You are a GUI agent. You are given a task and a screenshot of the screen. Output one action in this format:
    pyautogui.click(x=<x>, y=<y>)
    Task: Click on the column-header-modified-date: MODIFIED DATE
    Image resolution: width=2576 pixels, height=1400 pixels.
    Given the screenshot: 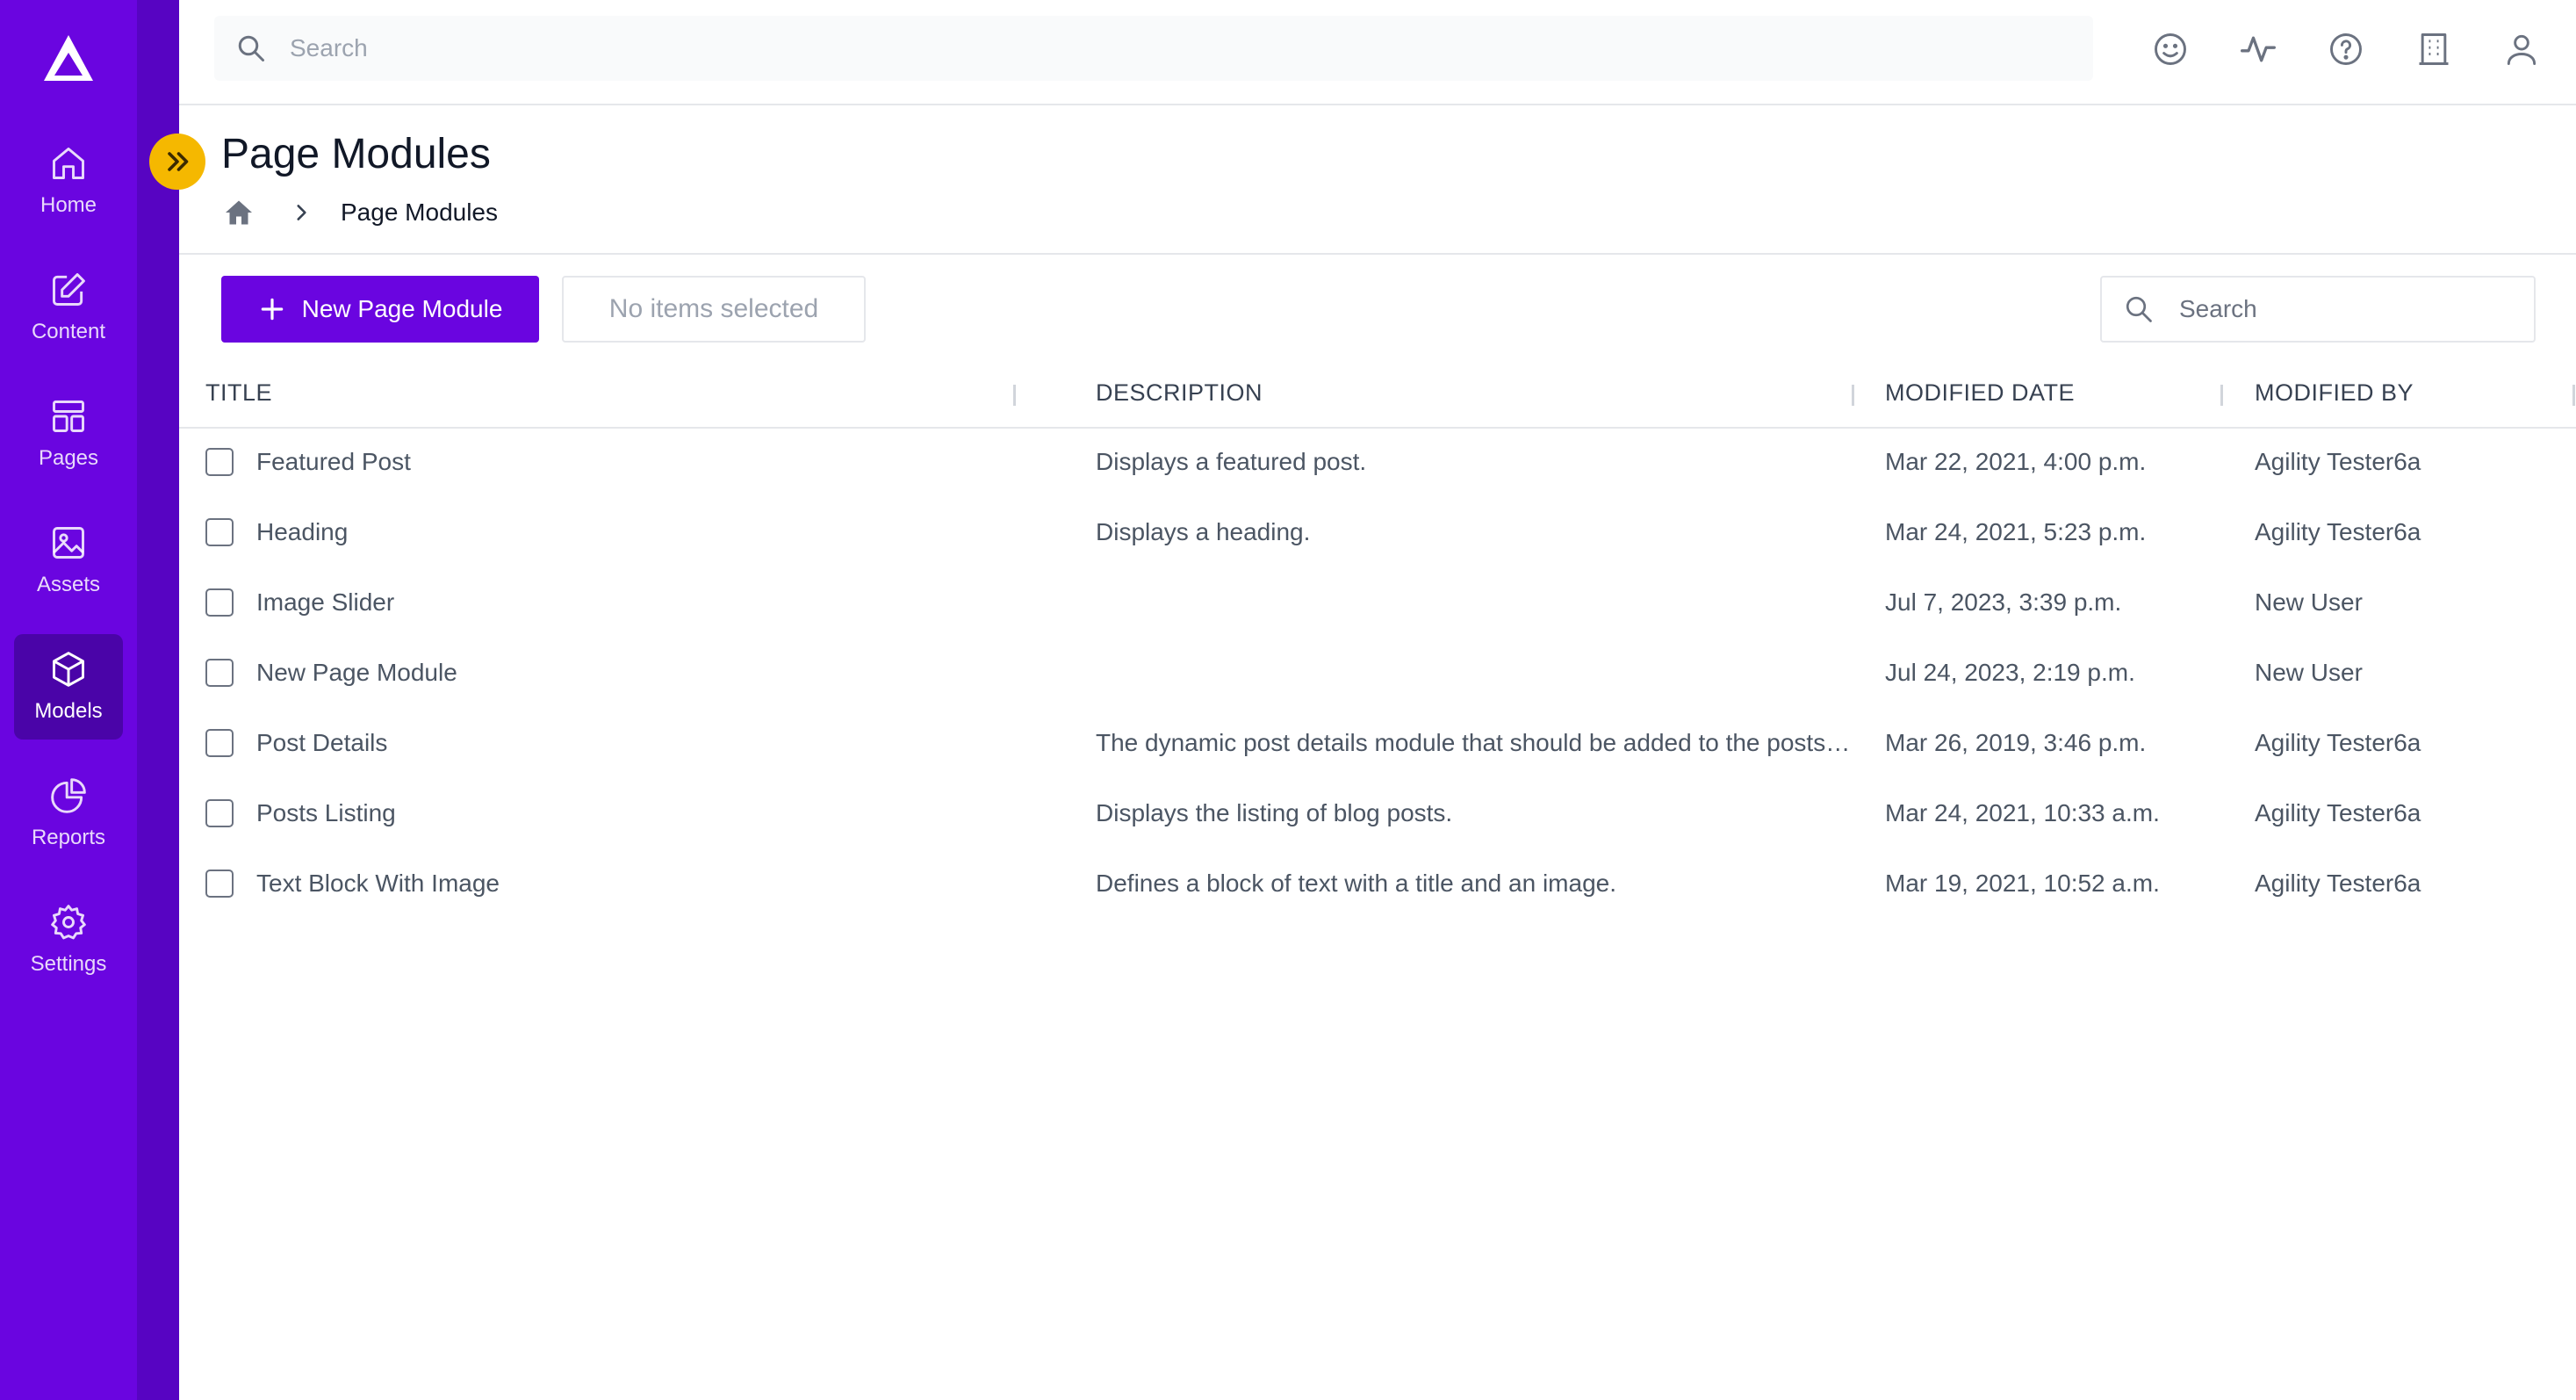 What is the action you would take?
    pyautogui.click(x=1980, y=393)
    